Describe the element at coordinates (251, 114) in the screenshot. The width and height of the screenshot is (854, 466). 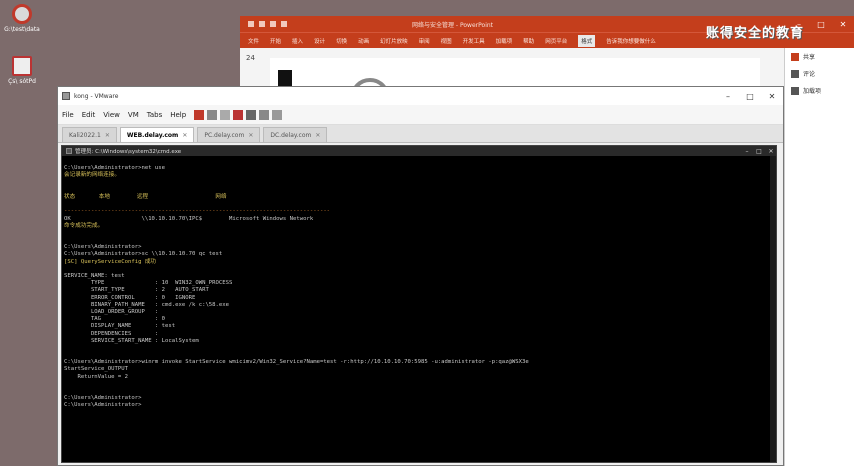
I see `fullscreen-icon` at that location.